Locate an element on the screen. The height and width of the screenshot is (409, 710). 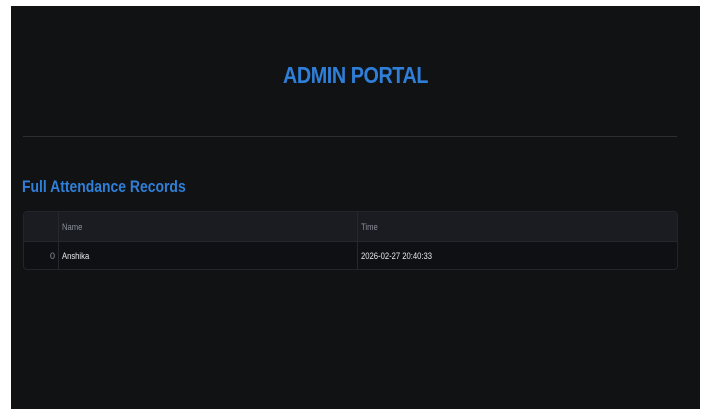
name-cell: Anshika is located at coordinates (78, 255).